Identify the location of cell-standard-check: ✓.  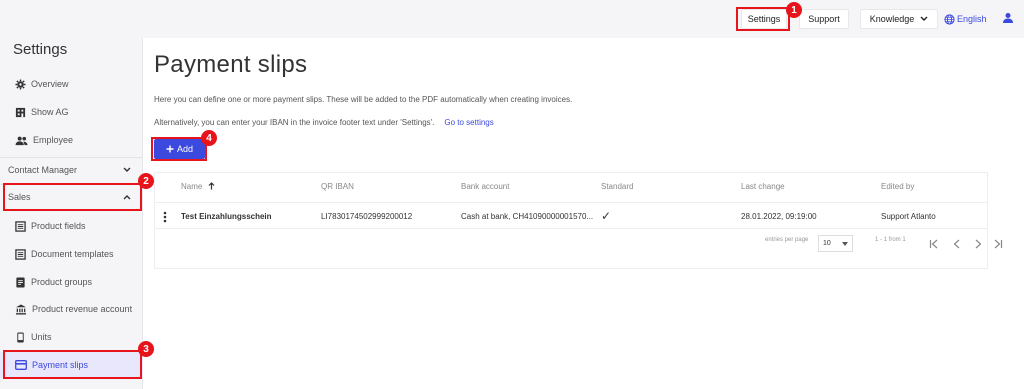
(606, 216).